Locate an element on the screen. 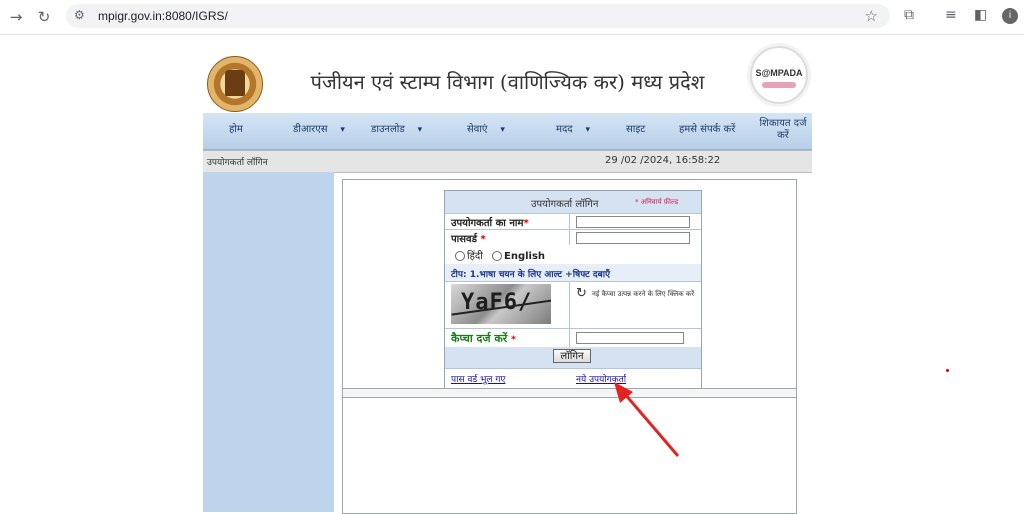 This screenshot has width=1024, height=514. red-dot-marker is located at coordinates (947, 370).